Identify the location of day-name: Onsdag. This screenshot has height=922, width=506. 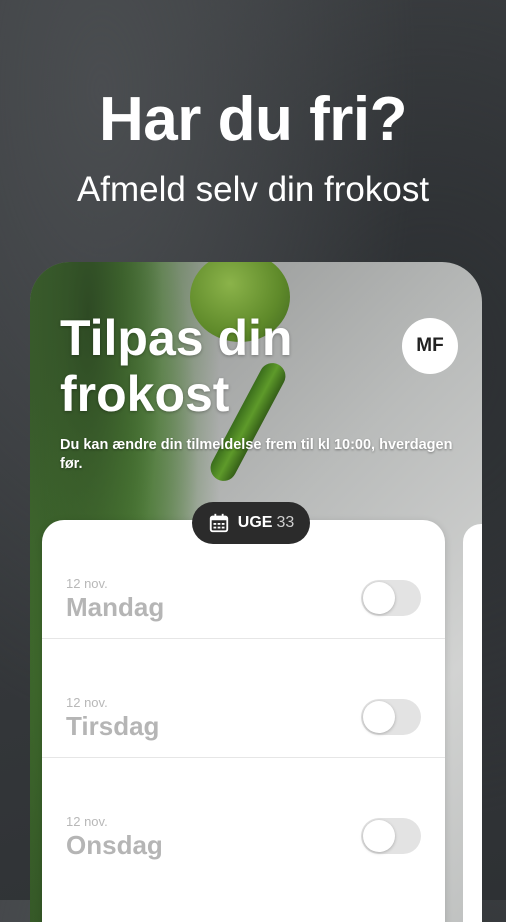
(114, 845).